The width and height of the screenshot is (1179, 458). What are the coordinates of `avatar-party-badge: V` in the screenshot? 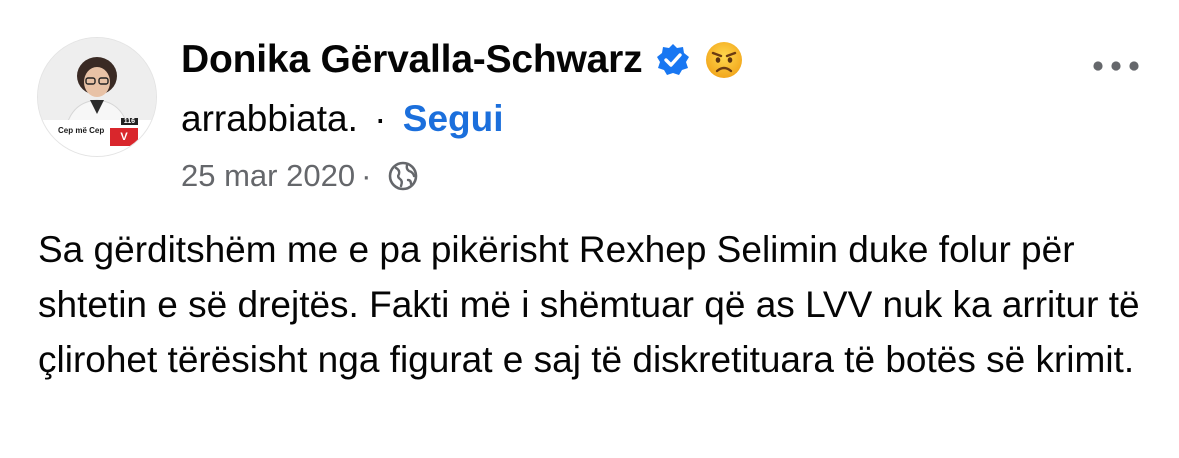 It's located at (124, 137).